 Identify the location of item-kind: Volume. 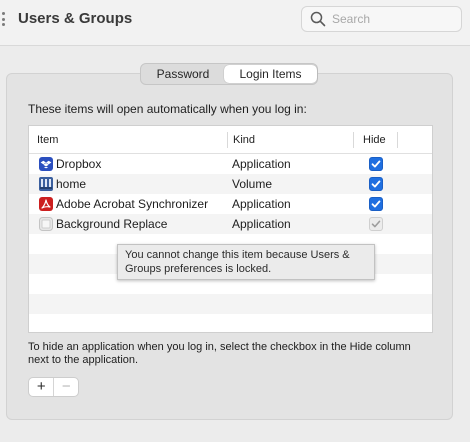
(252, 184).